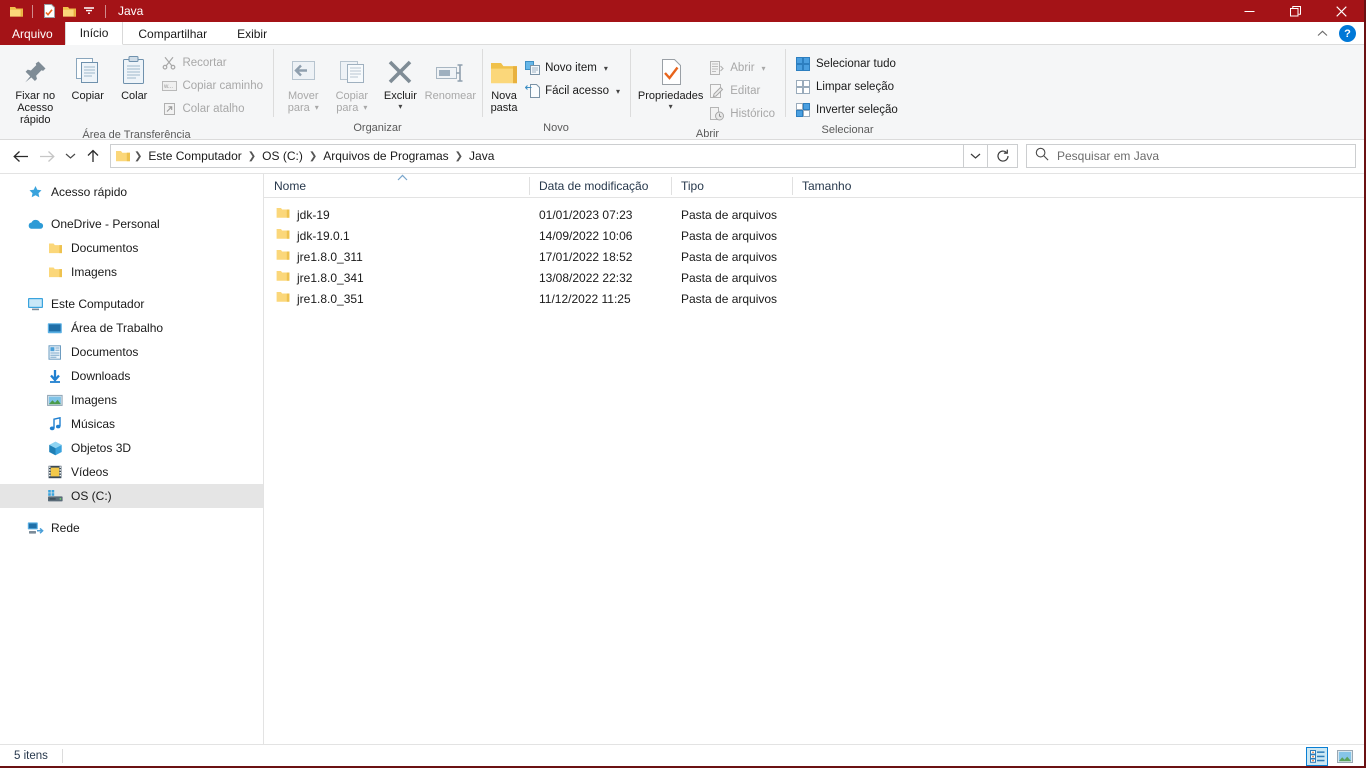 The height and width of the screenshot is (768, 1366). I want to click on recent-locations-button, so click(70, 156).